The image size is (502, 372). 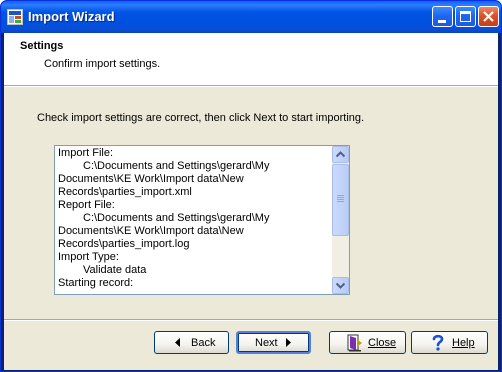 I want to click on back-button: Back, so click(x=191, y=342).